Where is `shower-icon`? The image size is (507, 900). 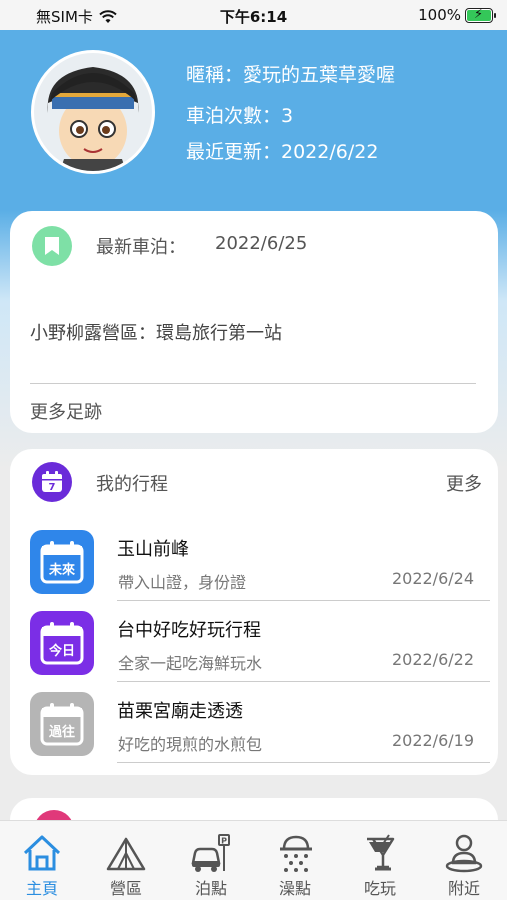 shower-icon is located at coordinates (296, 853).